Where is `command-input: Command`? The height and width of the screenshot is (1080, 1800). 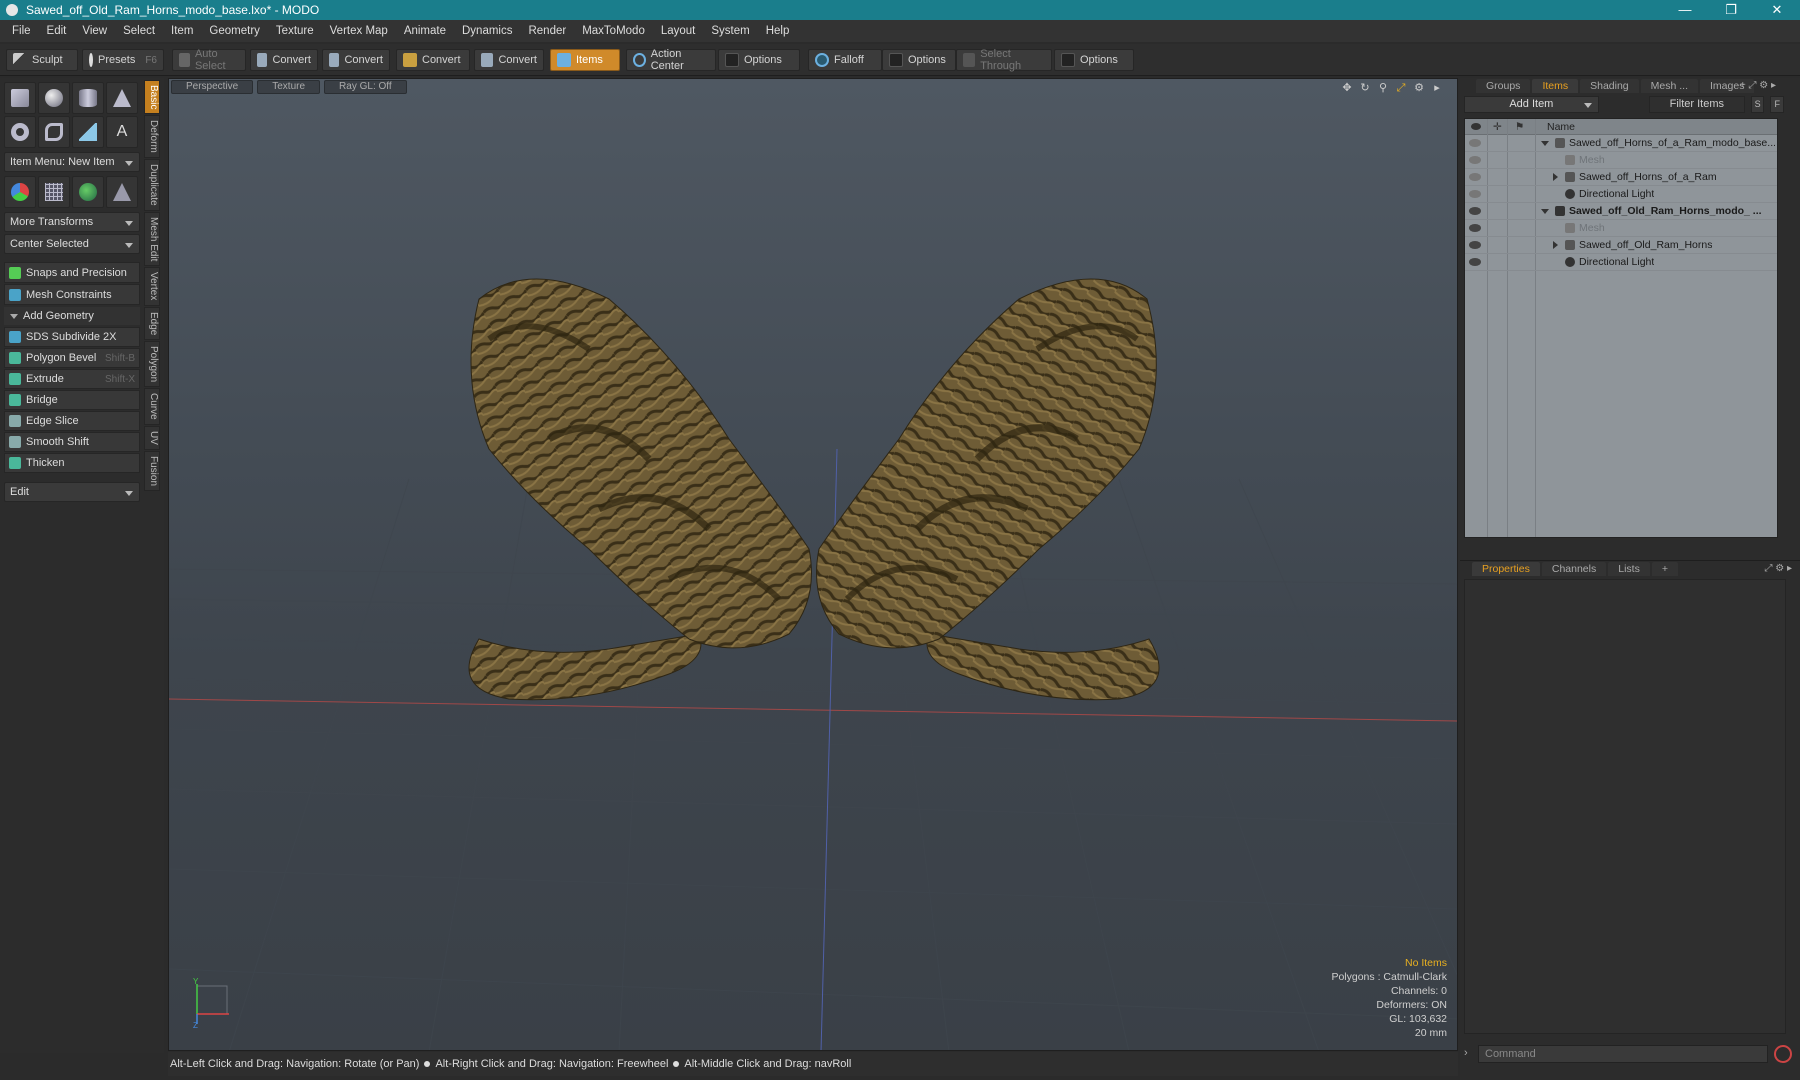 command-input: Command is located at coordinates (1623, 1054).